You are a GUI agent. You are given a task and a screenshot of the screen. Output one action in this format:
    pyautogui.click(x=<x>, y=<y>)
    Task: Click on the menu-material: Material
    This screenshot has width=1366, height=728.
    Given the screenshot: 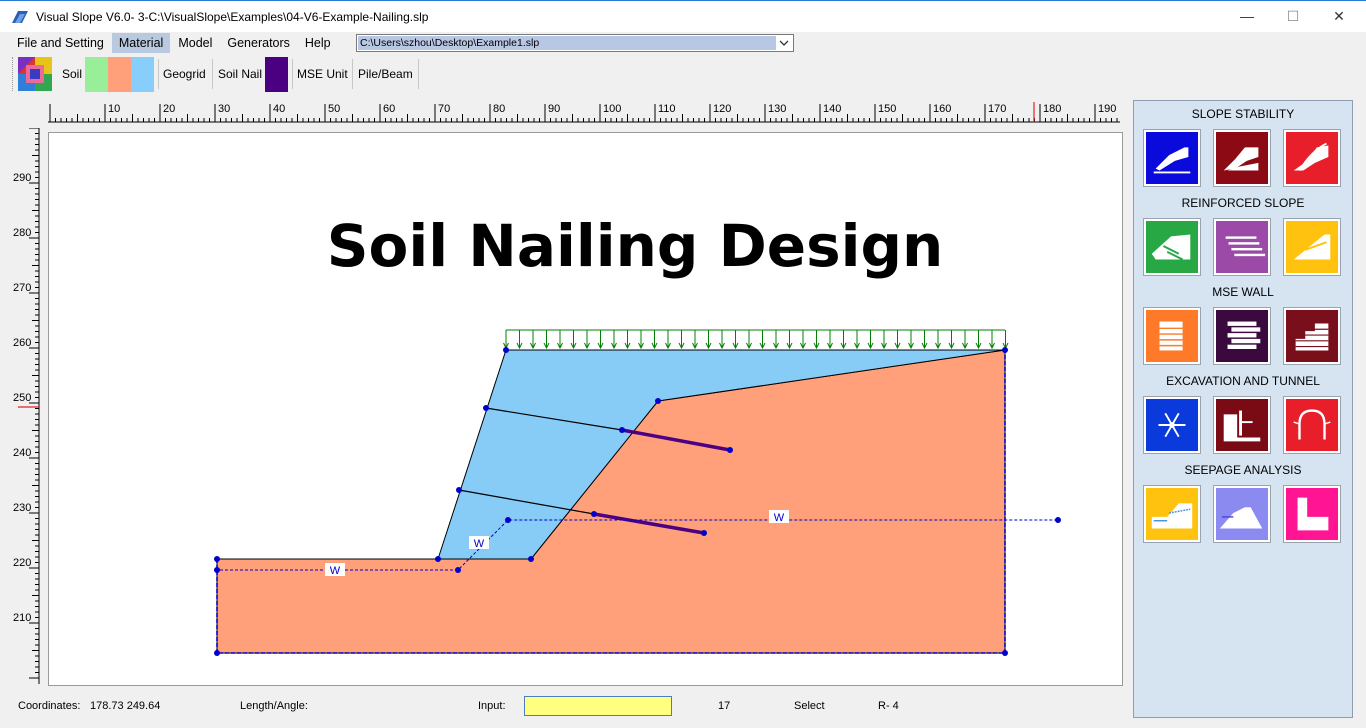 What is the action you would take?
    pyautogui.click(x=141, y=43)
    